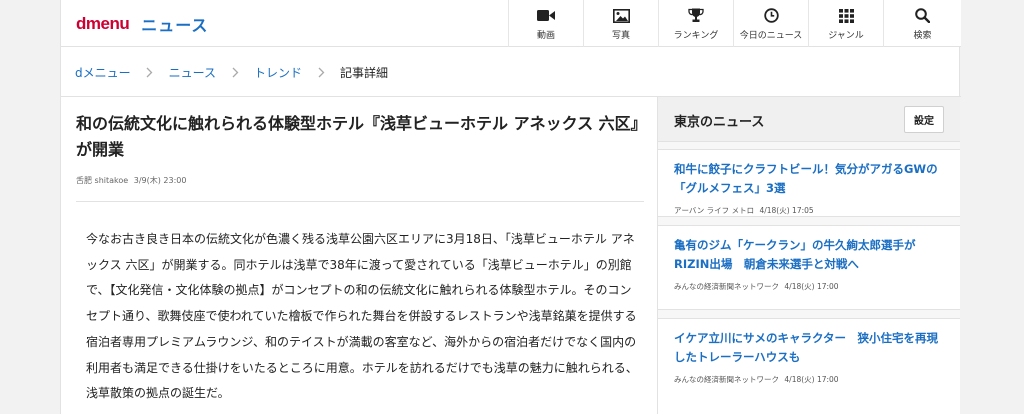 The width and height of the screenshot is (1024, 414). What do you see at coordinates (278, 72) in the screenshot?
I see `breadcrumb-trend: トレンド` at bounding box center [278, 72].